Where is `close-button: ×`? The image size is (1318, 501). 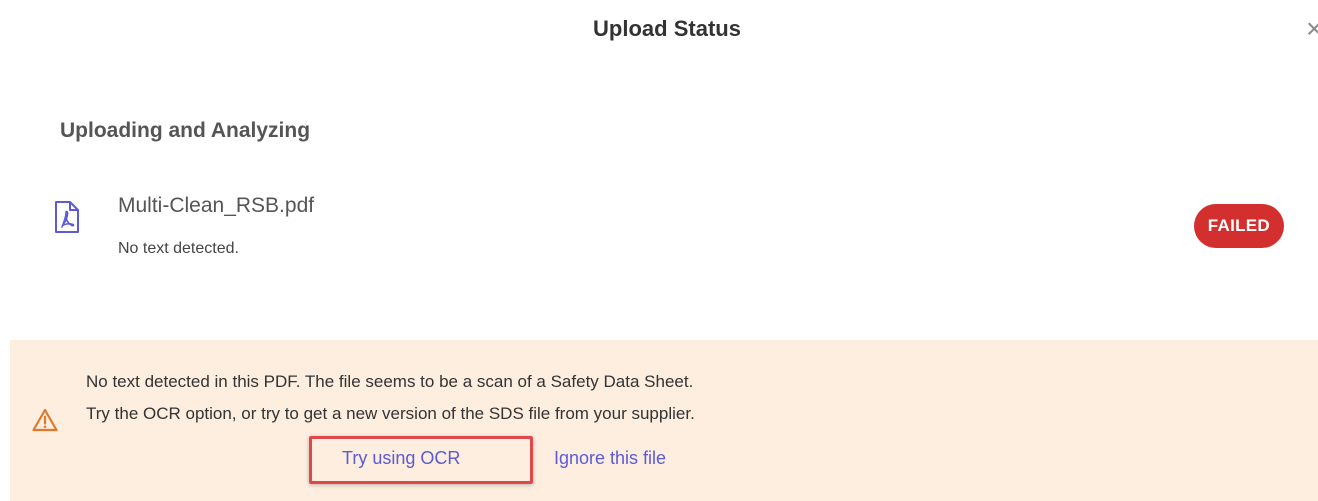
close-button: × is located at coordinates (1312, 30).